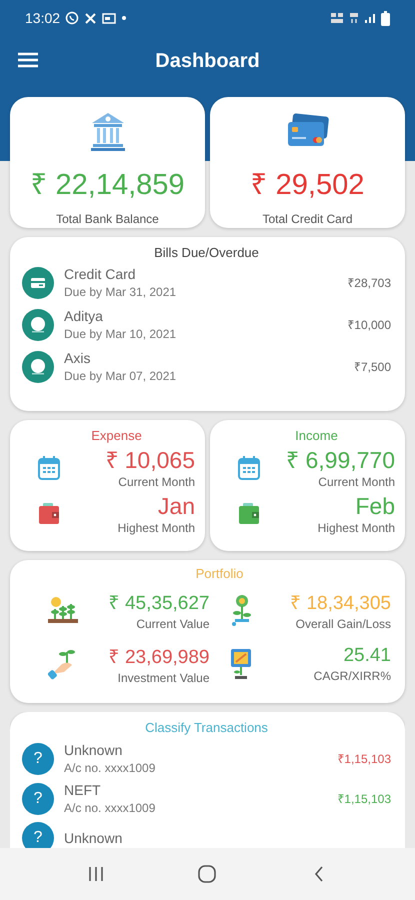 The width and height of the screenshot is (415, 900). Describe the element at coordinates (83, 790) in the screenshot. I see `transaction-name: NEFT` at that location.